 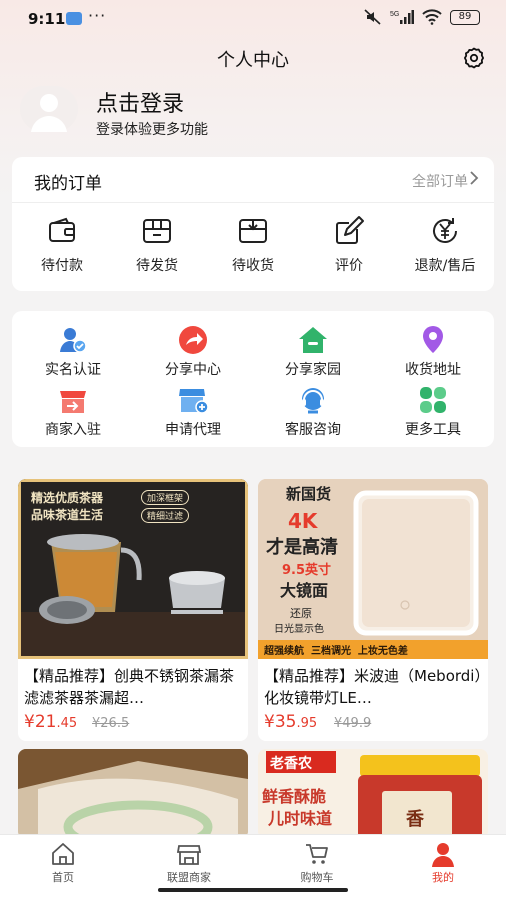 What do you see at coordinates (73, 402) in the screenshot?
I see `shop-icon` at bounding box center [73, 402].